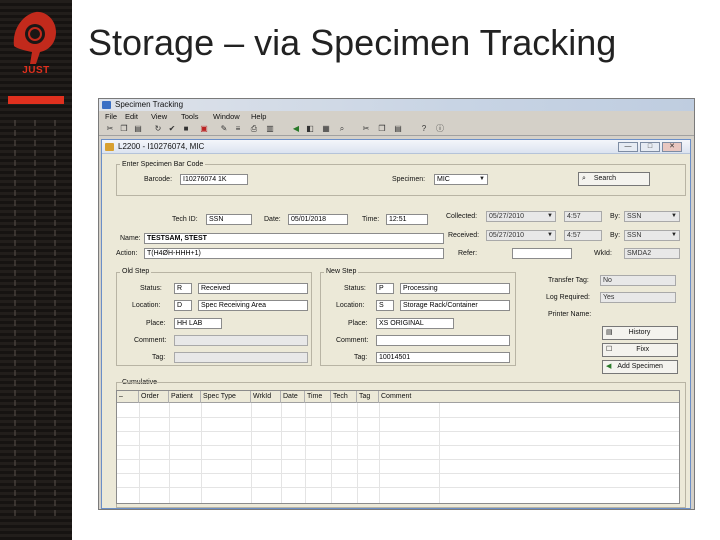 The image size is (720, 540). I want to click on edit-icon: ✎, so click(224, 129).